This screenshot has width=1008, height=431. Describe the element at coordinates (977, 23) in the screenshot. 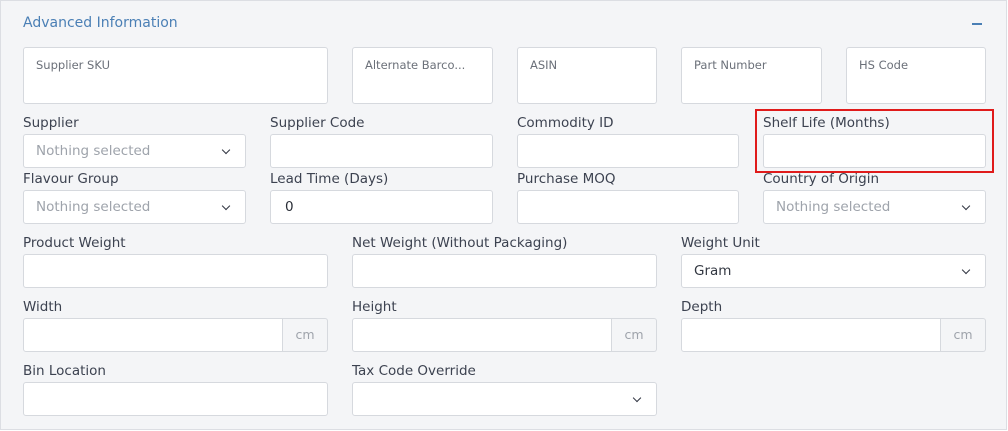

I see `minus-icon` at that location.